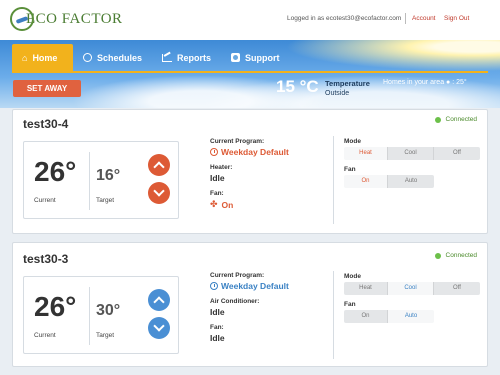 The image size is (500, 375). Describe the element at coordinates (194, 57) in the screenshot. I see `tab-reports-label: Reports` at that location.